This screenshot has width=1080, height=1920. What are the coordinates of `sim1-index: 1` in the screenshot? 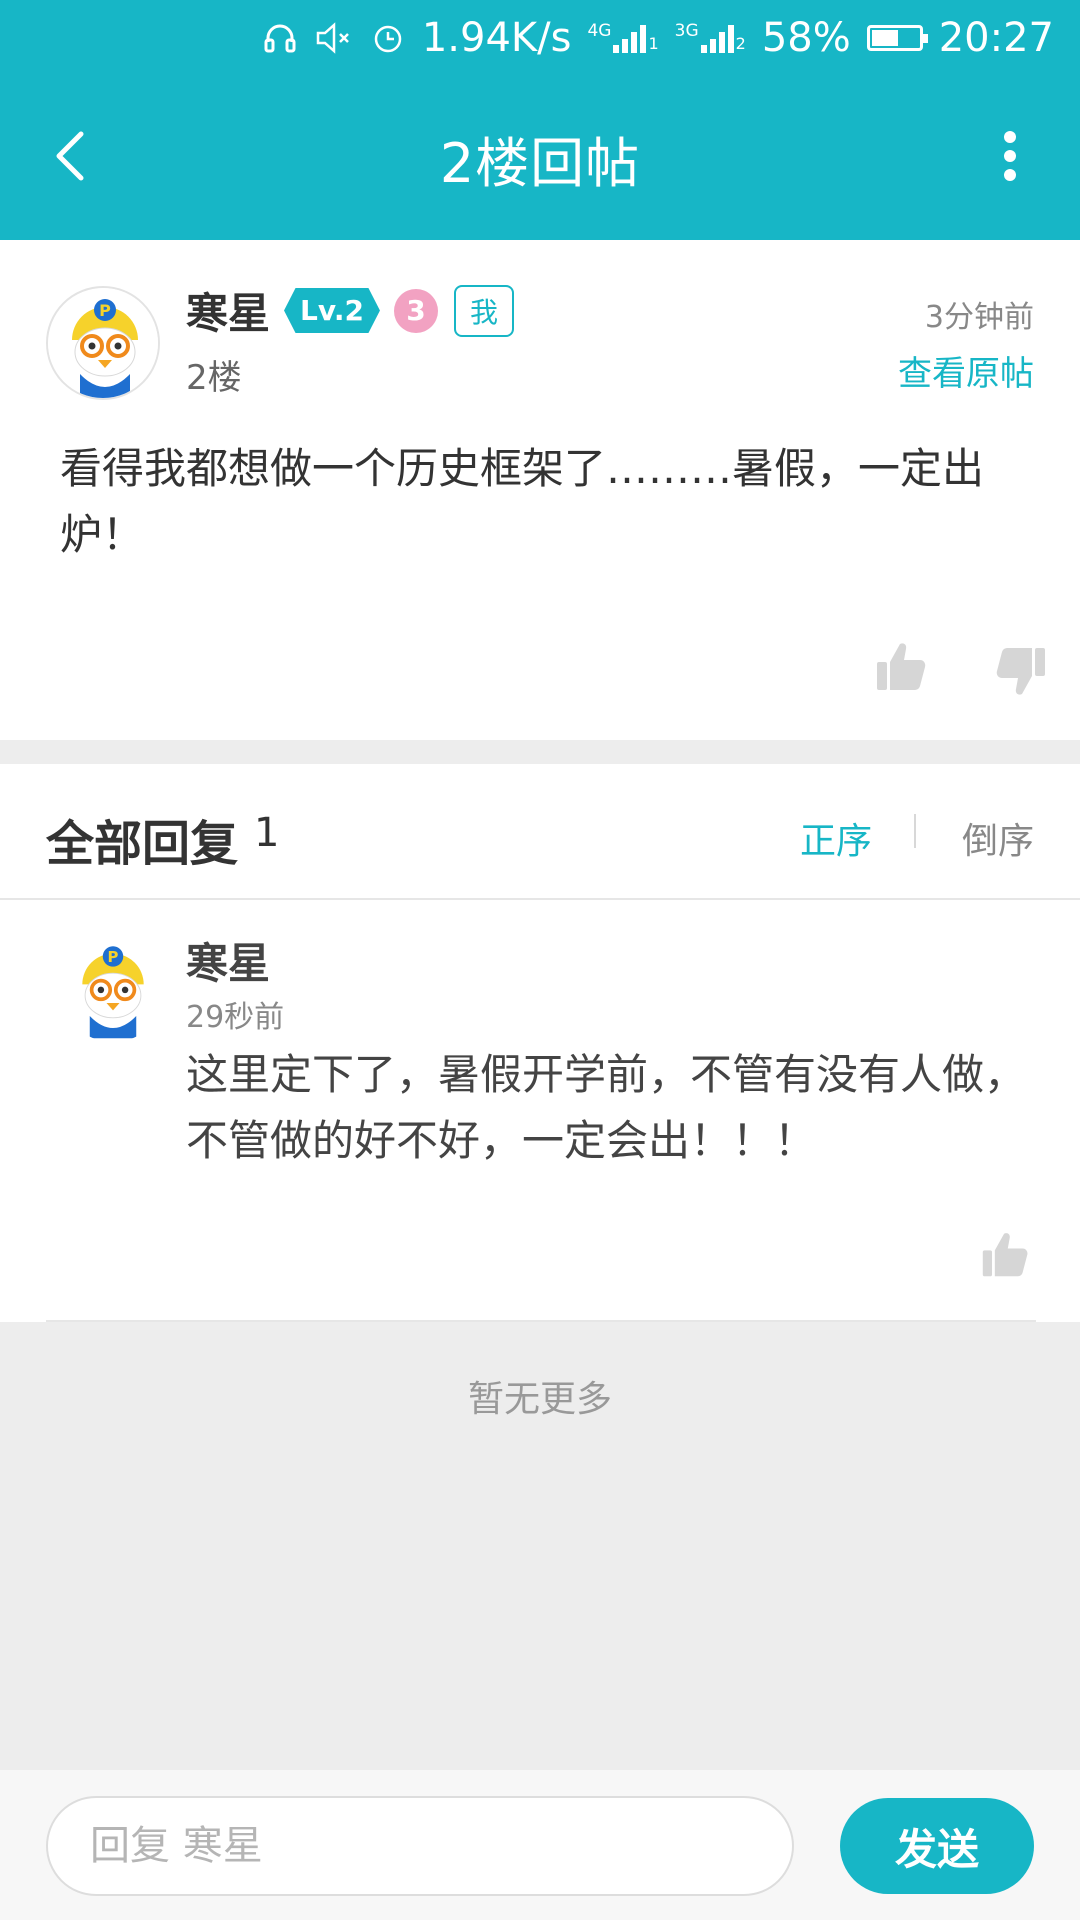 It's located at (653, 43).